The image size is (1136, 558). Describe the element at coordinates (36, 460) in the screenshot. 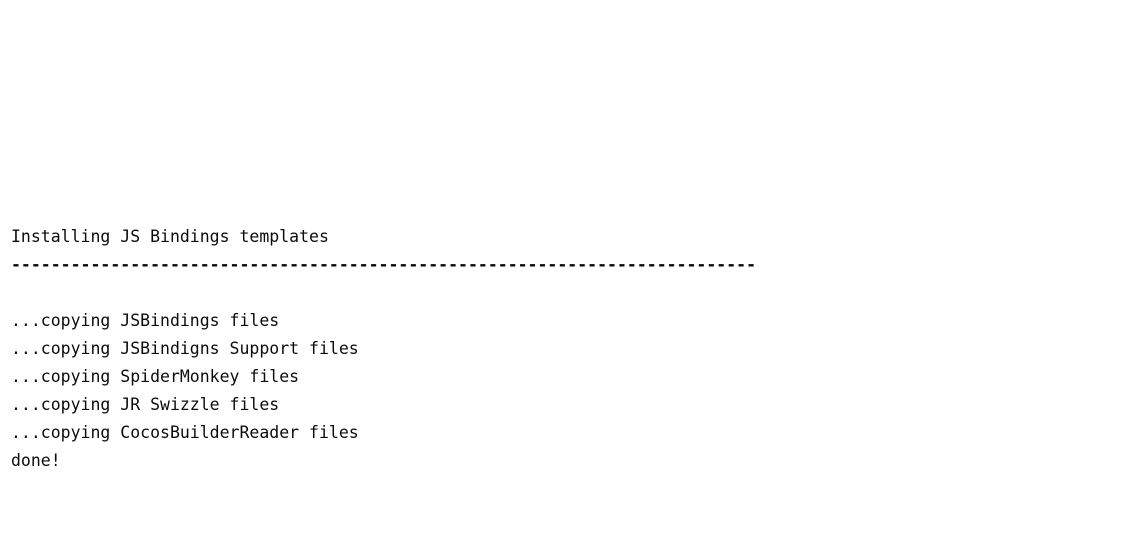

I see `terminal-line-done-1: done!` at that location.